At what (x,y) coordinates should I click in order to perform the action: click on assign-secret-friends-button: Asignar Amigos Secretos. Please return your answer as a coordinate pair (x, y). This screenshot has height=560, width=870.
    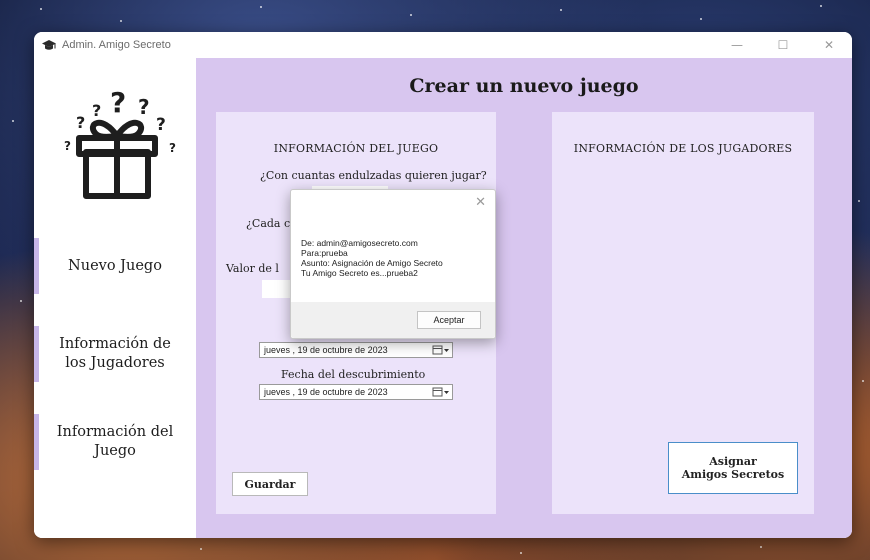
    Looking at the image, I should click on (733, 468).